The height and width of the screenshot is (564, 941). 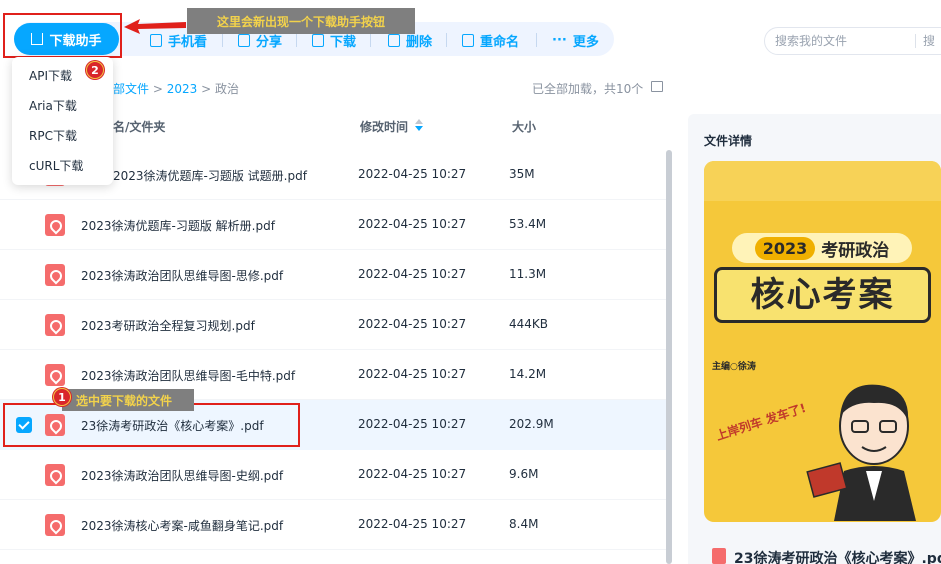 What do you see at coordinates (734, 367) in the screenshot?
I see `cover-author: 主编○徐涛` at bounding box center [734, 367].